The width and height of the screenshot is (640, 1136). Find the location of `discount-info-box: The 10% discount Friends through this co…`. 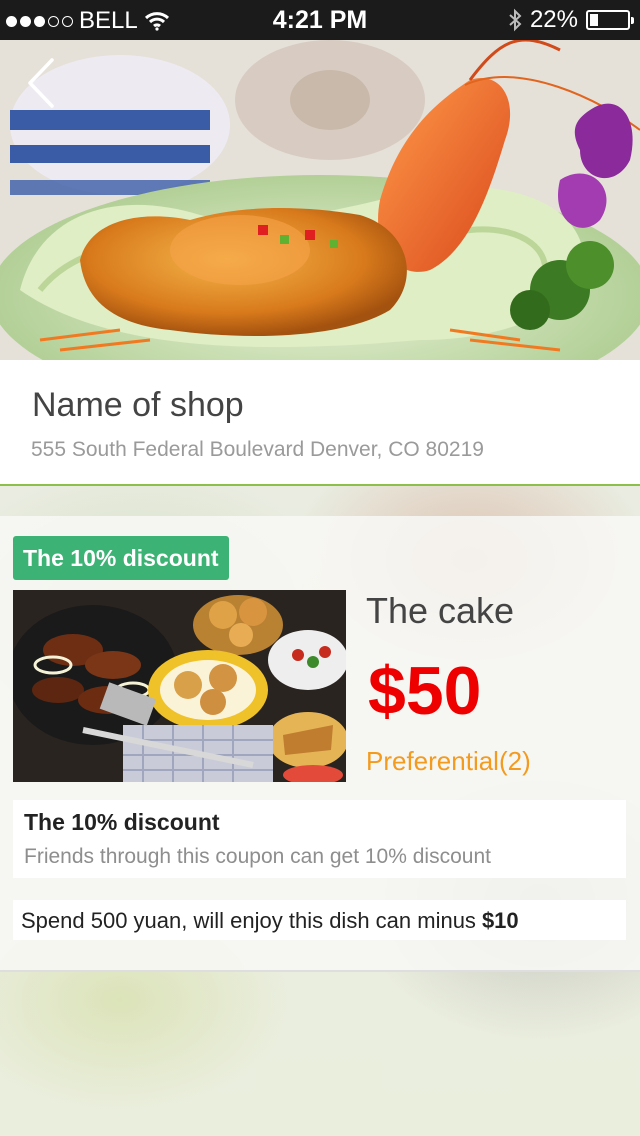

discount-info-box: The 10% discount Friends through this co… is located at coordinates (319, 839).